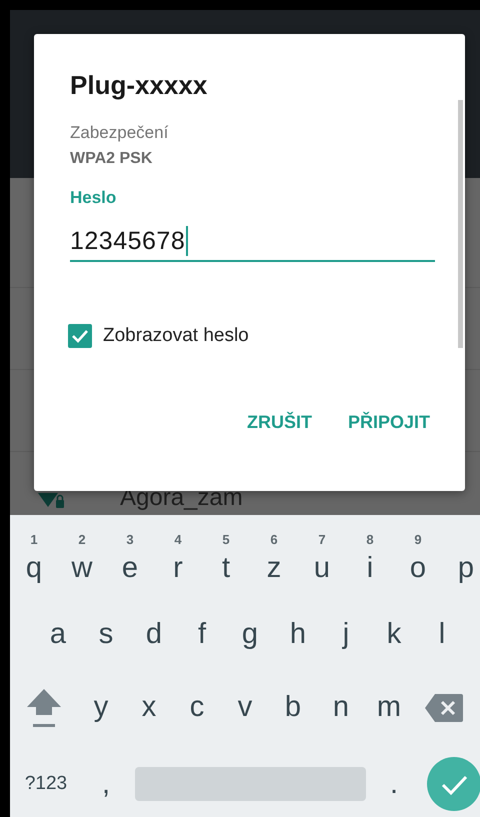 Image resolution: width=480 pixels, height=817 pixels. What do you see at coordinates (252, 242) in the screenshot?
I see `password-field: 12345678` at bounding box center [252, 242].